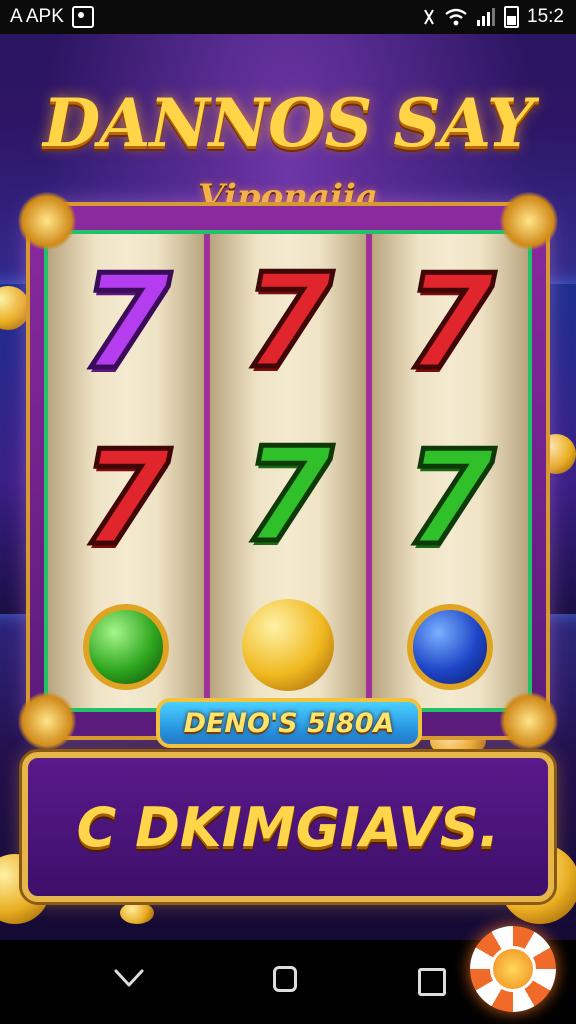 Image resolution: width=576 pixels, height=1024 pixels. What do you see at coordinates (545, 16) in the screenshot?
I see `status-time: 15:2` at bounding box center [545, 16].